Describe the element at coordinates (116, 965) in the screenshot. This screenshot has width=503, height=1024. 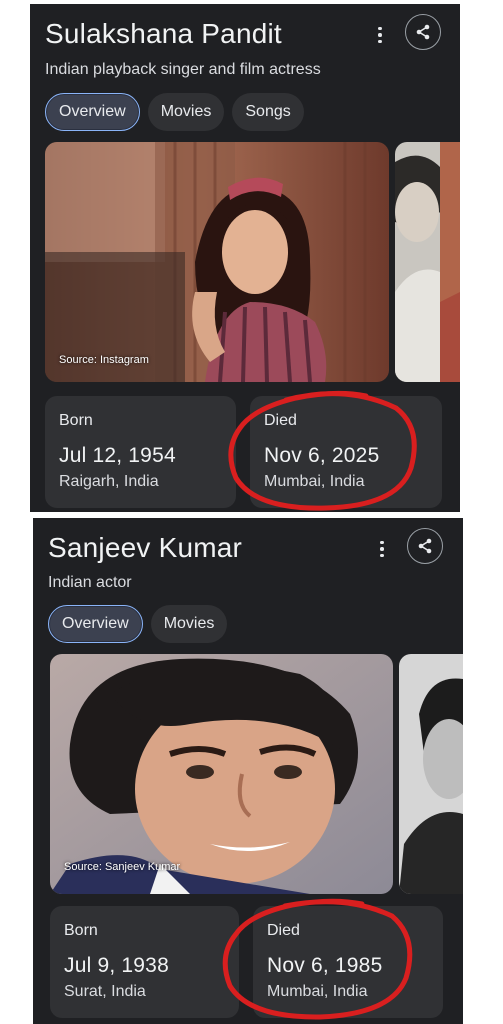
I see `born-date: Jul 9, 1938` at that location.